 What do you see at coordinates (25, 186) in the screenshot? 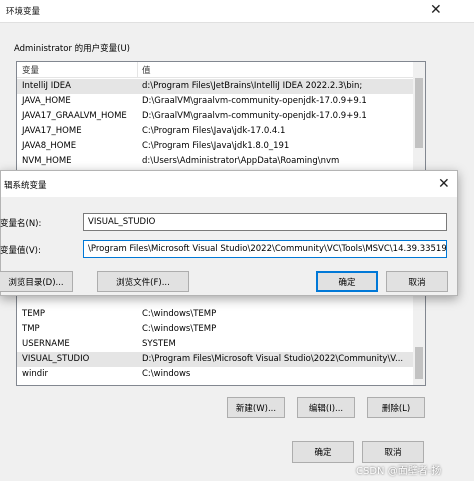
I see `dialog-title: 辑系统变量` at bounding box center [25, 186].